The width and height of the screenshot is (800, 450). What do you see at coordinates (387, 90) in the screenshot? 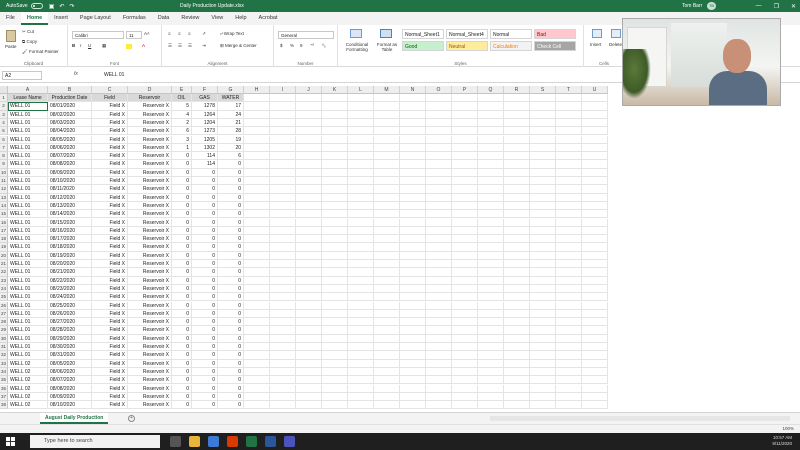
I see `column-header-m: M` at bounding box center [387, 90].